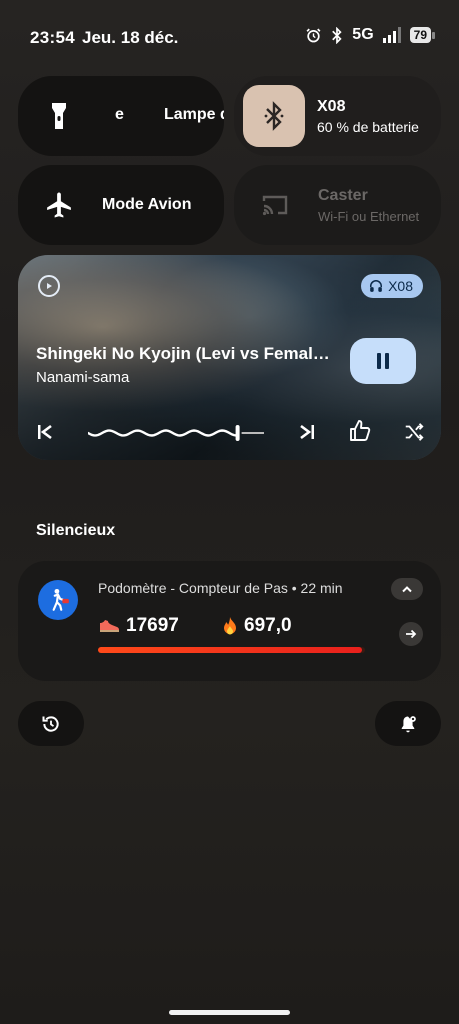 This screenshot has height=1024, width=459. Describe the element at coordinates (194, 114) in the screenshot. I see `flashlight-label: Lampe de poche` at that location.